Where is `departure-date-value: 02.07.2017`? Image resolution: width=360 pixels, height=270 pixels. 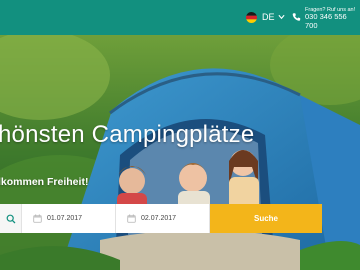
departure-date-value: 02.07.2017 is located at coordinates (159, 218).